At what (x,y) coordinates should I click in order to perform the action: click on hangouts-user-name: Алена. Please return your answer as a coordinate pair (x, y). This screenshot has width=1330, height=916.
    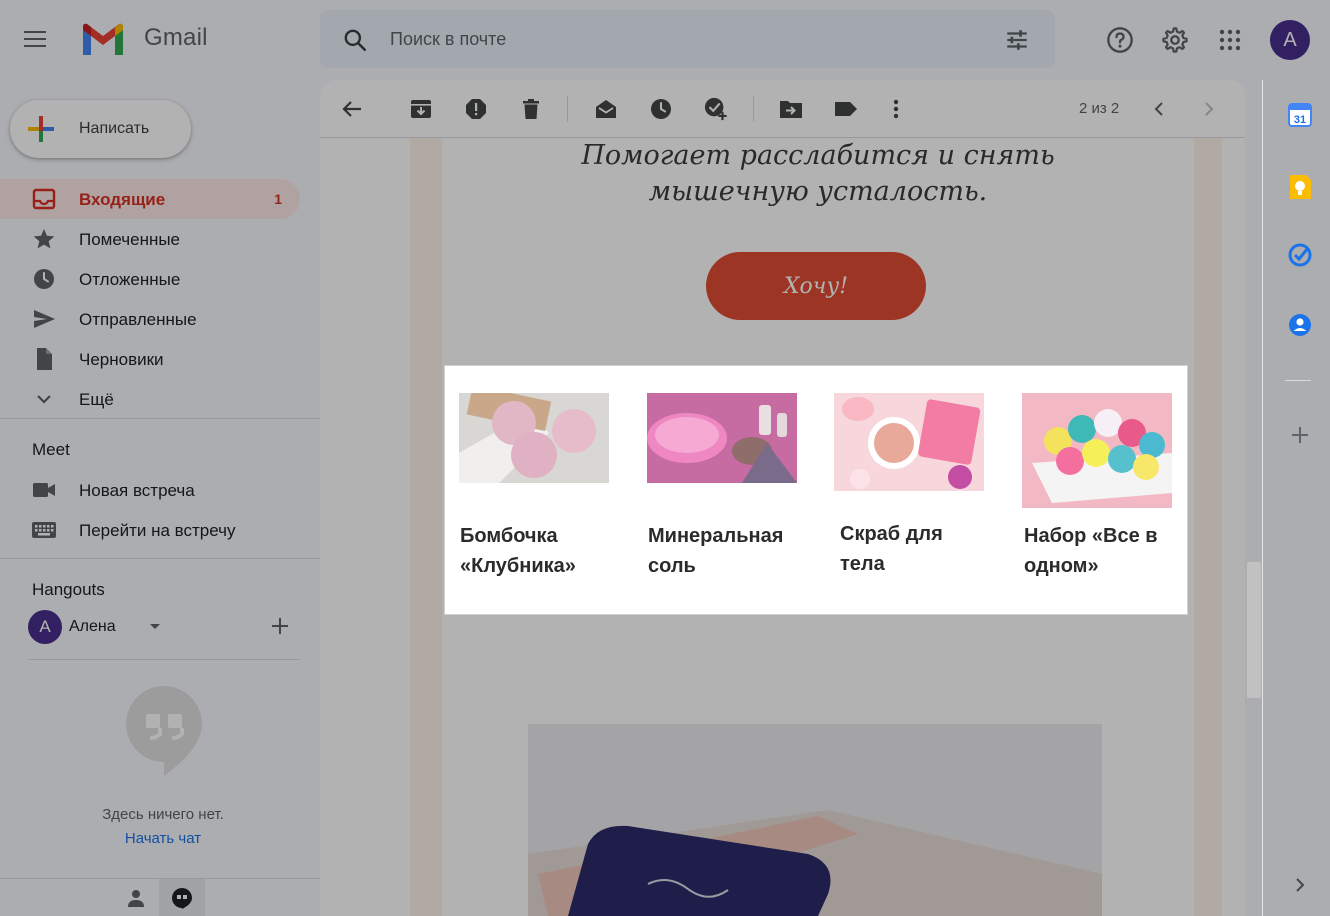
    Looking at the image, I should click on (92, 626).